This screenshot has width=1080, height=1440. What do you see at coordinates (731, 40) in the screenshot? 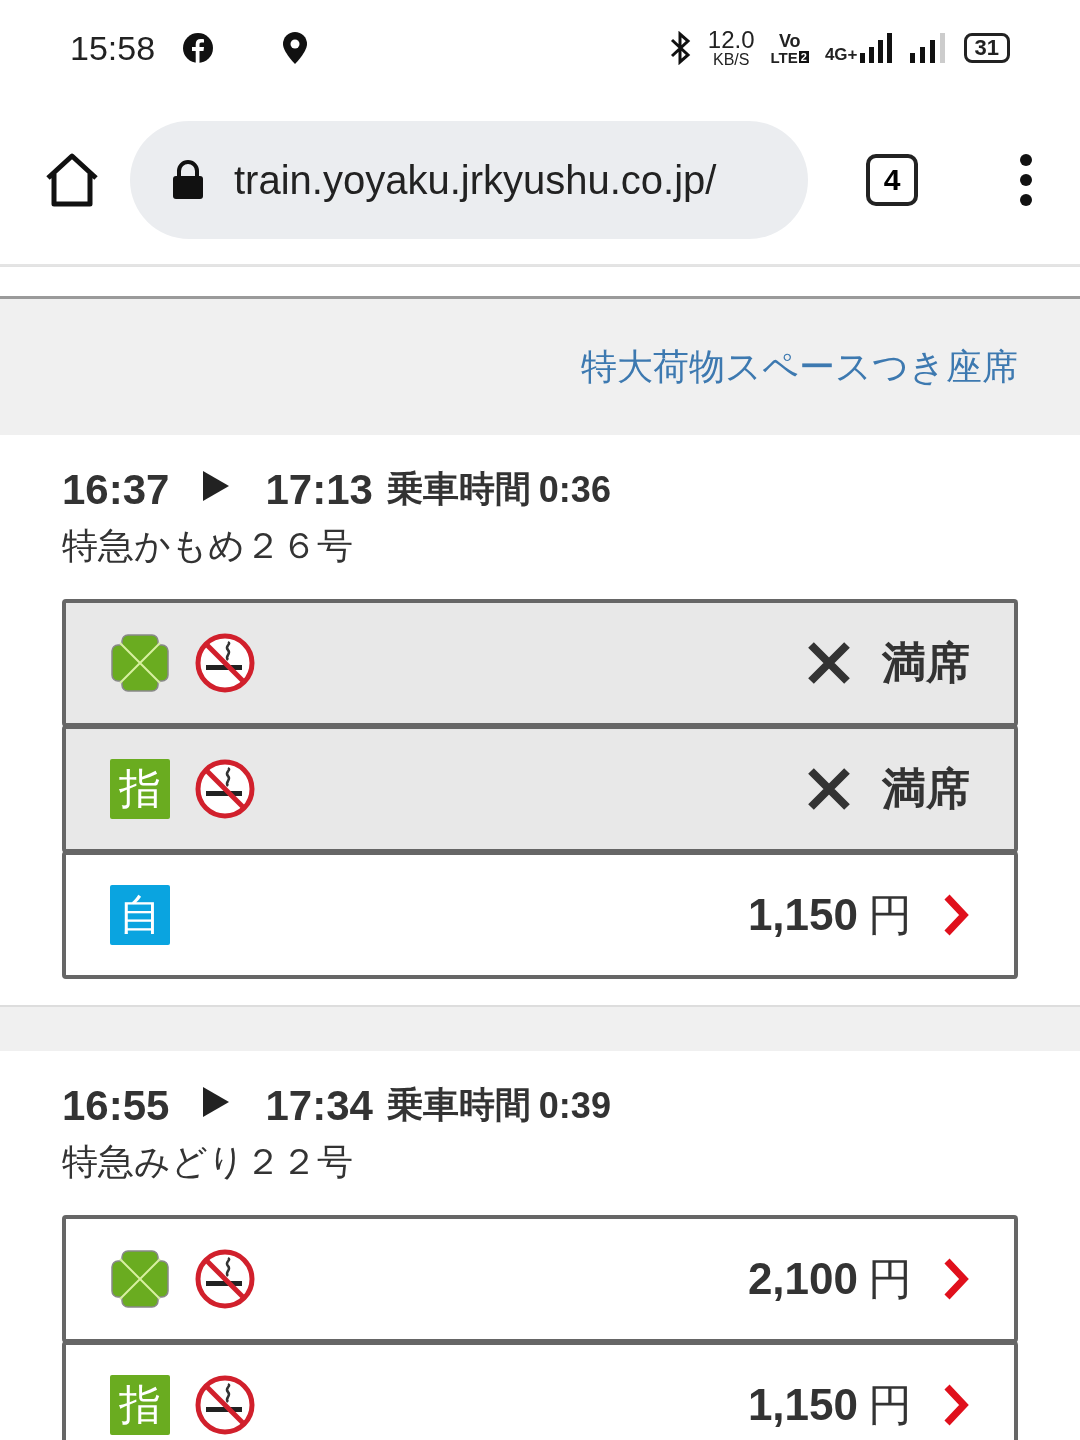
I see `speed-text: 12.0` at bounding box center [731, 40].